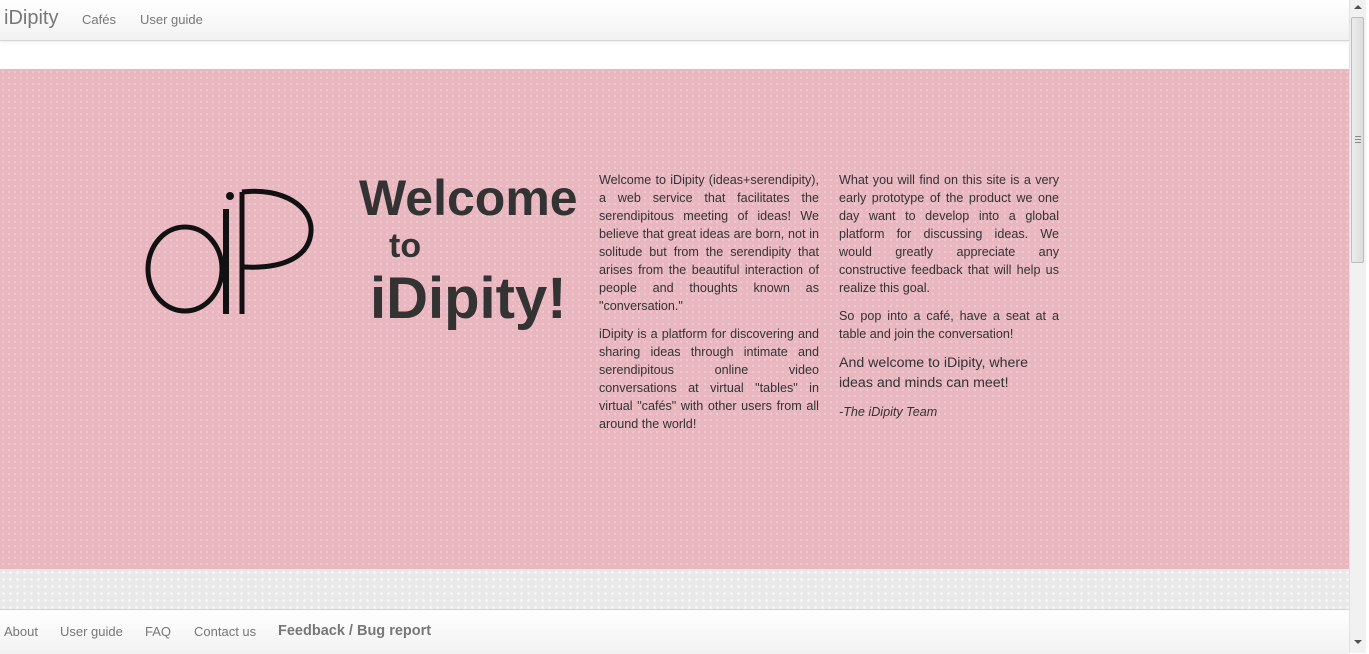 The width and height of the screenshot is (1369, 654). What do you see at coordinates (99, 19) in the screenshot?
I see `nav-link-cafes: Cafés` at bounding box center [99, 19].